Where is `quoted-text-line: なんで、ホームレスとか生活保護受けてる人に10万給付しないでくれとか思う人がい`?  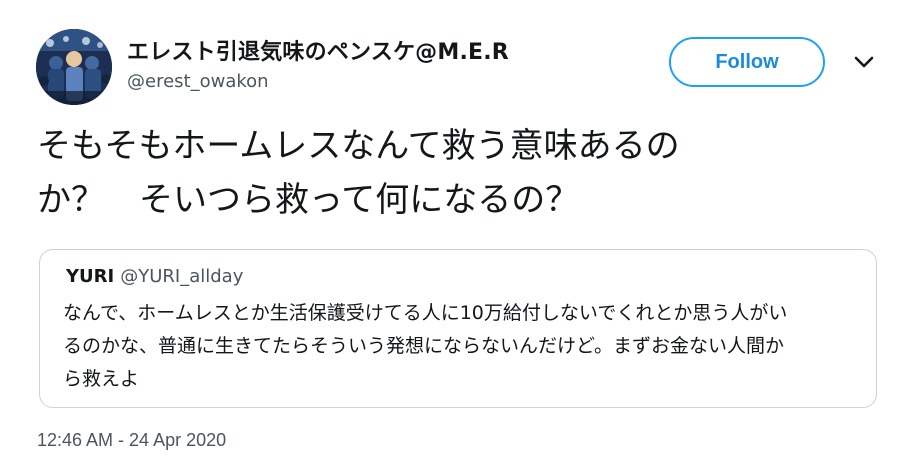 quoted-text-line: なんで、ホームレスとか生活保護受けてる人に10万給付しないでくれとか思う人がい is located at coordinates (425, 313).